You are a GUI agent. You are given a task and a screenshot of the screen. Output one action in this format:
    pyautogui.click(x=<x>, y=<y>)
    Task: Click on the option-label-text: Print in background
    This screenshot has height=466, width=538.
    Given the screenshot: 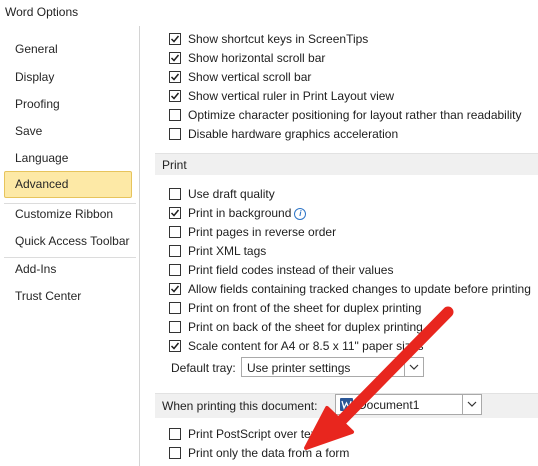 What is the action you would take?
    pyautogui.click(x=240, y=213)
    